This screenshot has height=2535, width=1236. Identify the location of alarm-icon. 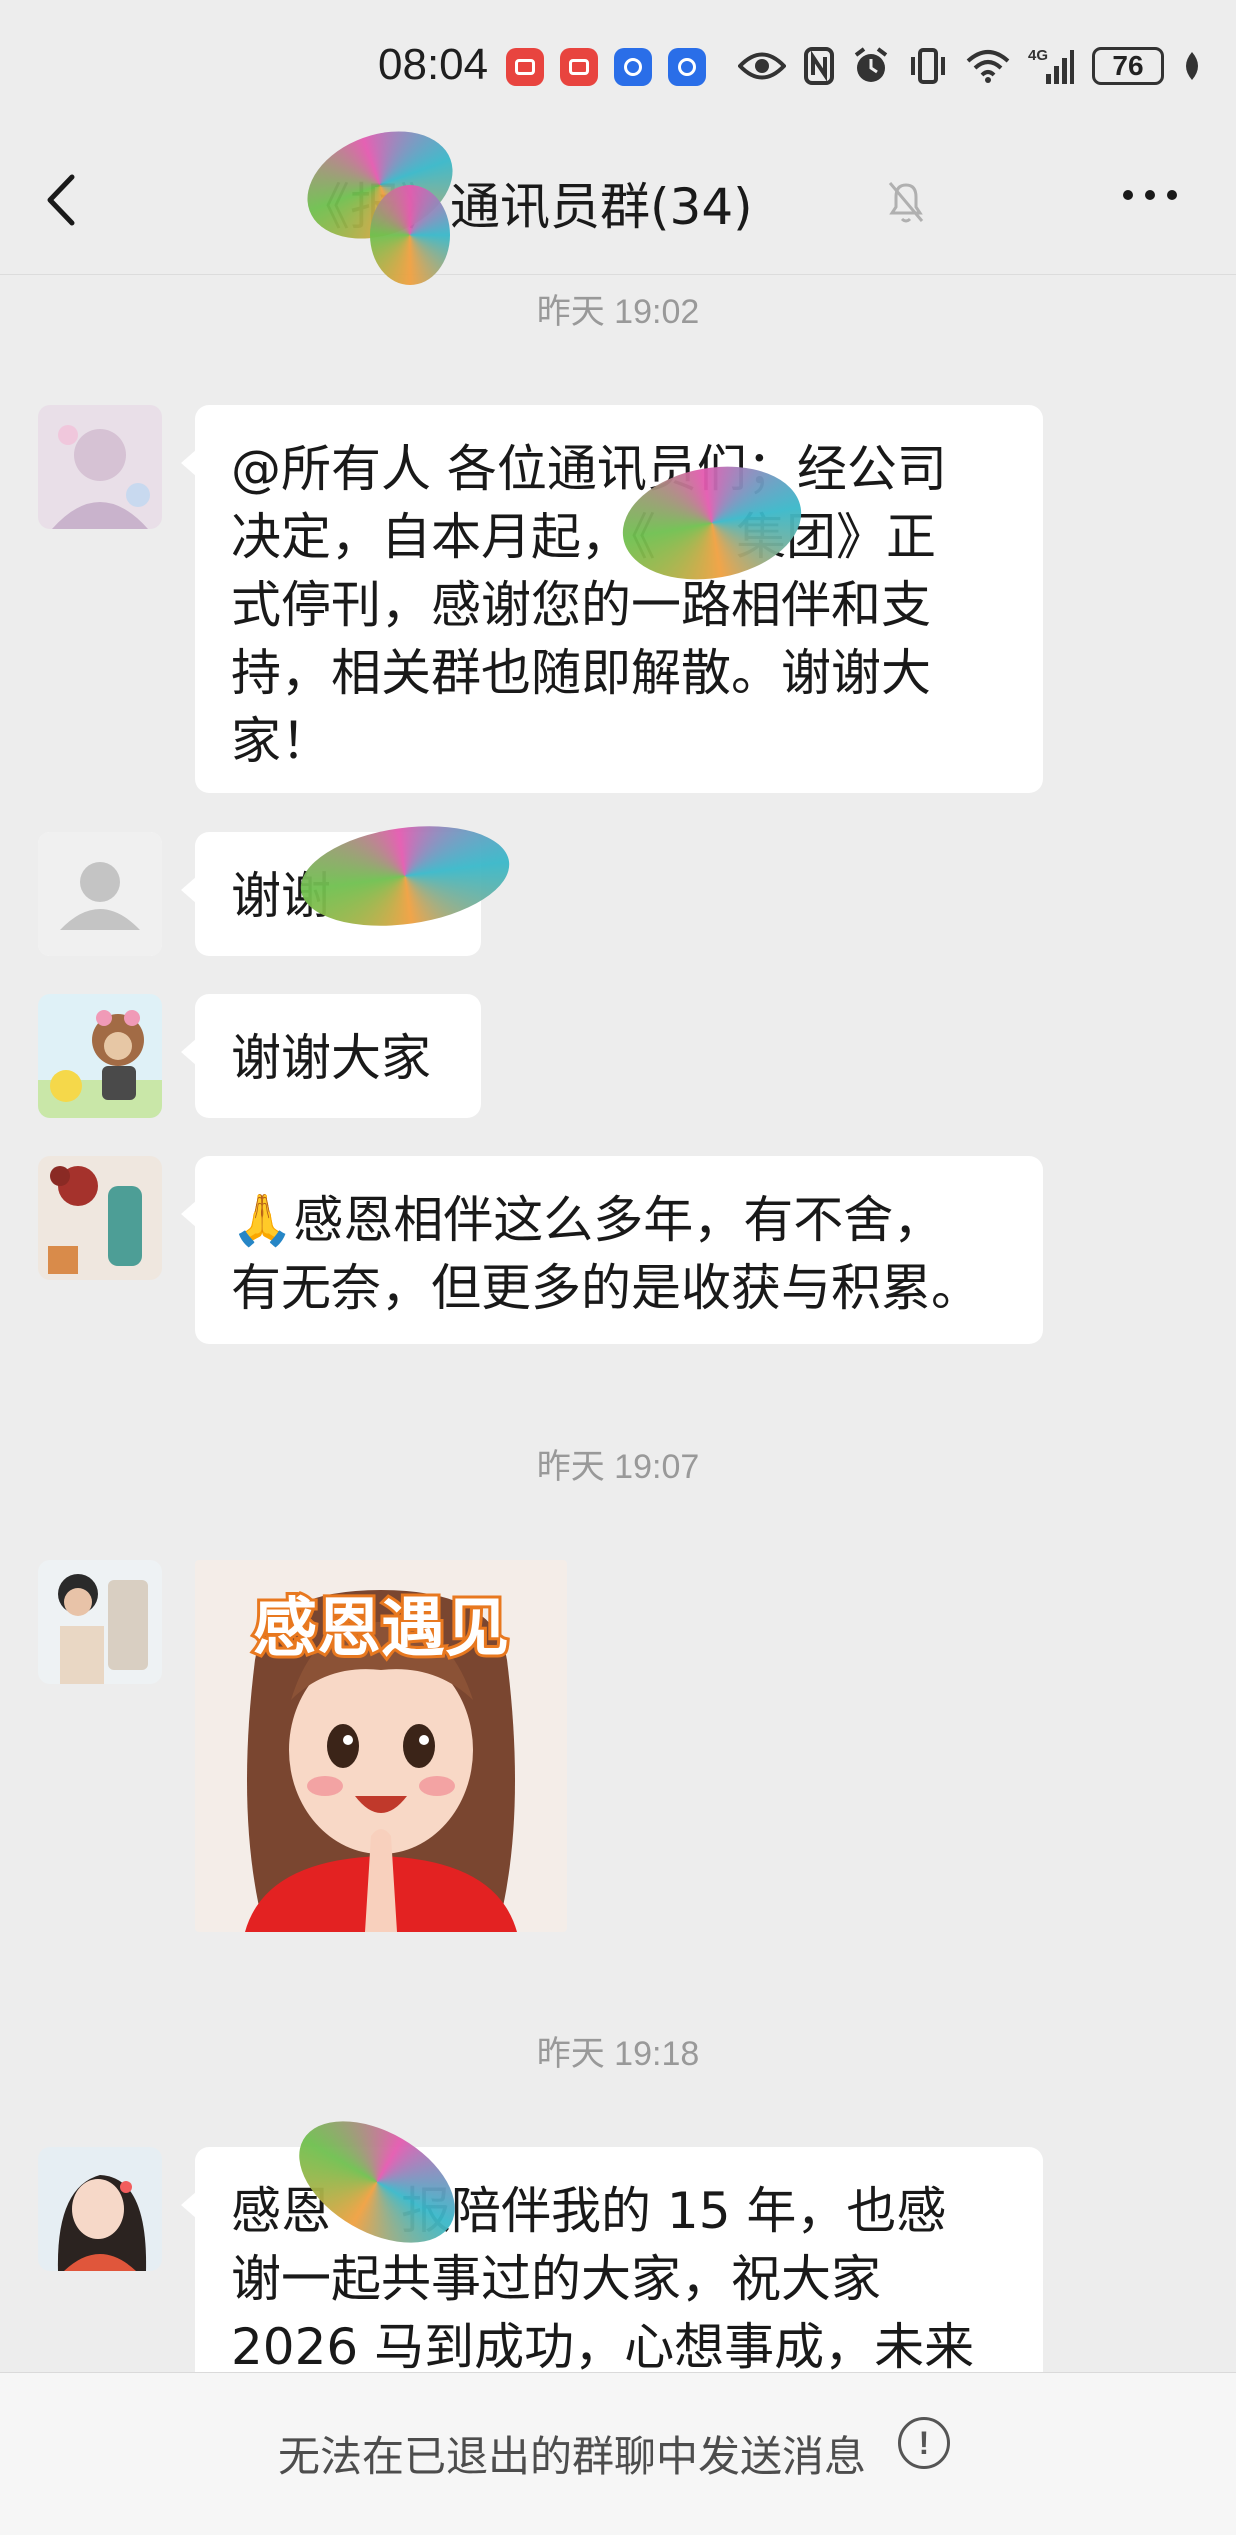
(871, 66).